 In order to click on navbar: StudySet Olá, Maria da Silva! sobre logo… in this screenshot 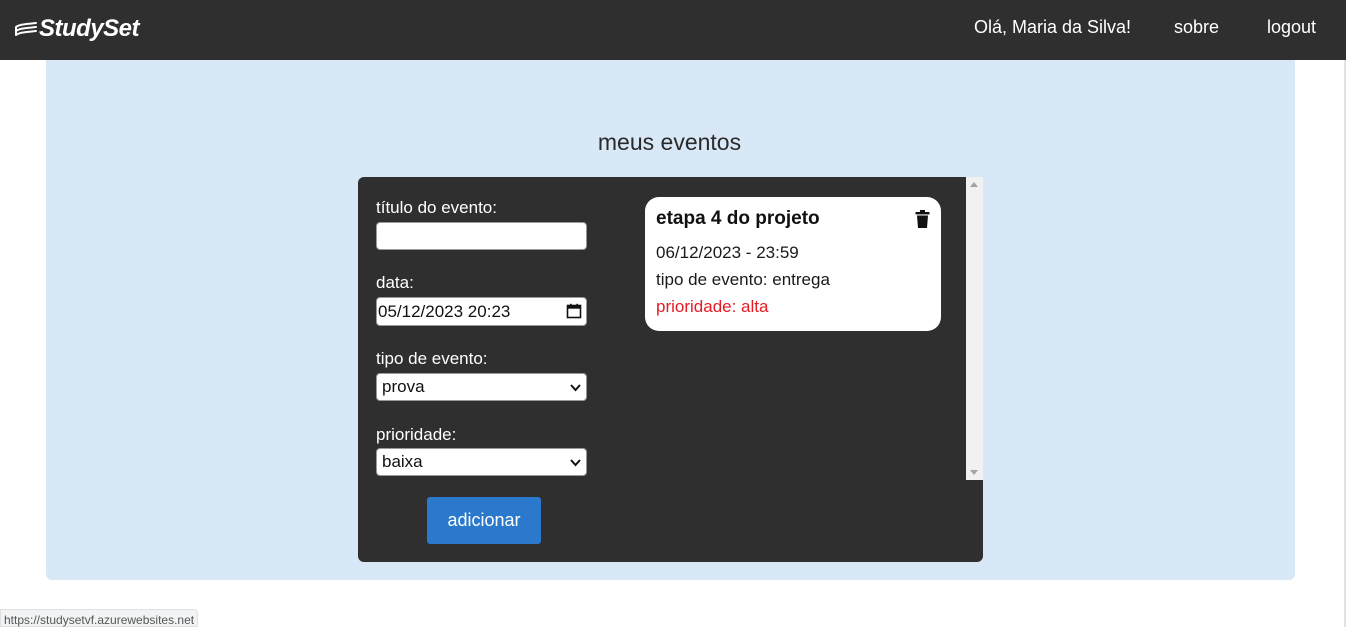, I will do `click(673, 30)`.